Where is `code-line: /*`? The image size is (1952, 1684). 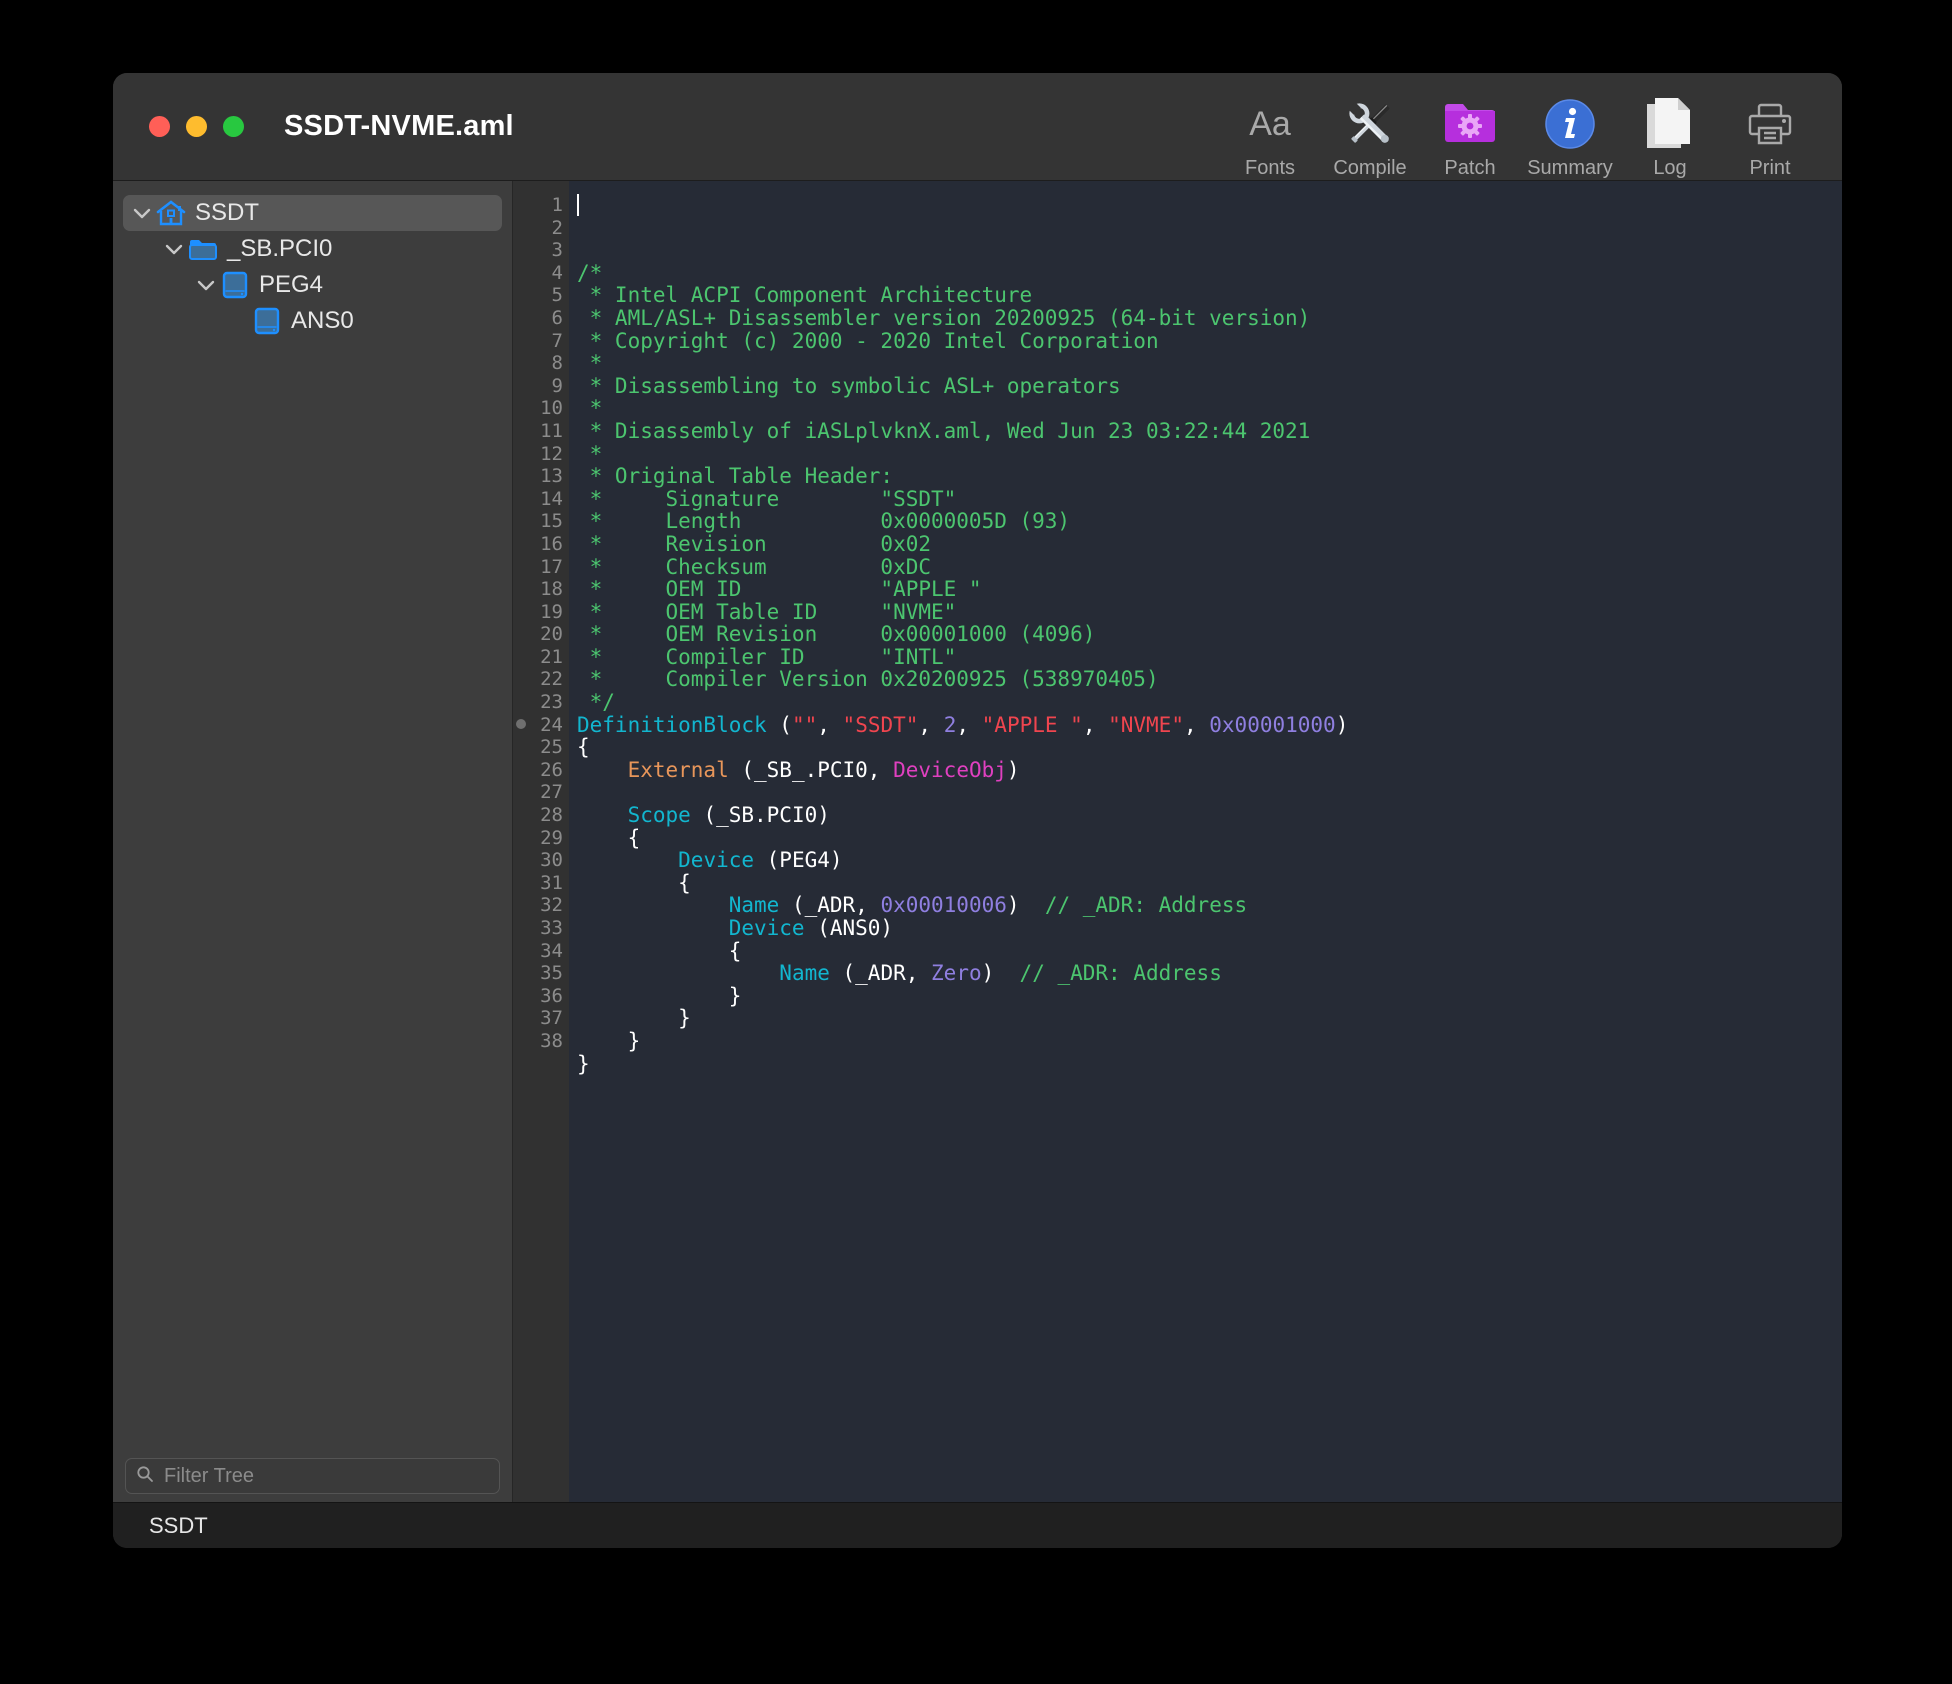
code-line: /* is located at coordinates (1209, 273).